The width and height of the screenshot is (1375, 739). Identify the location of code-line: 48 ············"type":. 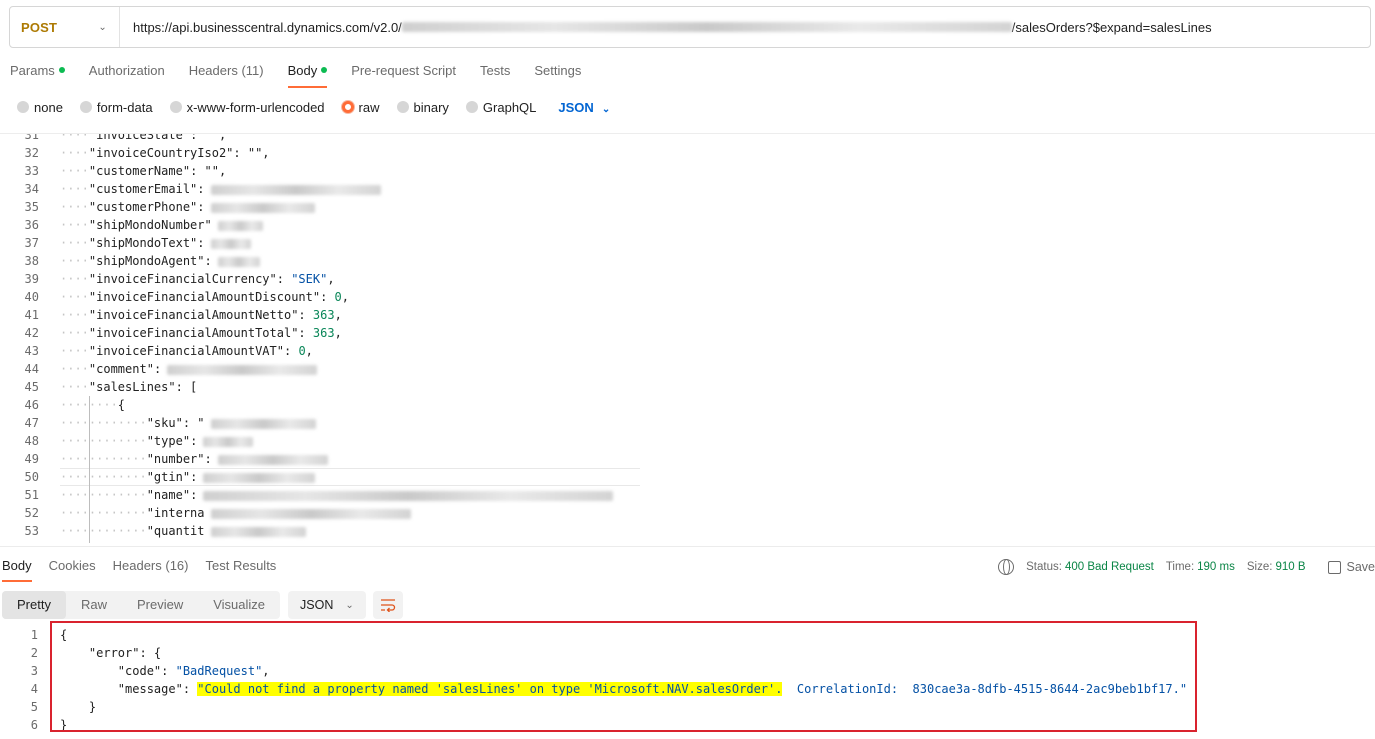
(687, 441).